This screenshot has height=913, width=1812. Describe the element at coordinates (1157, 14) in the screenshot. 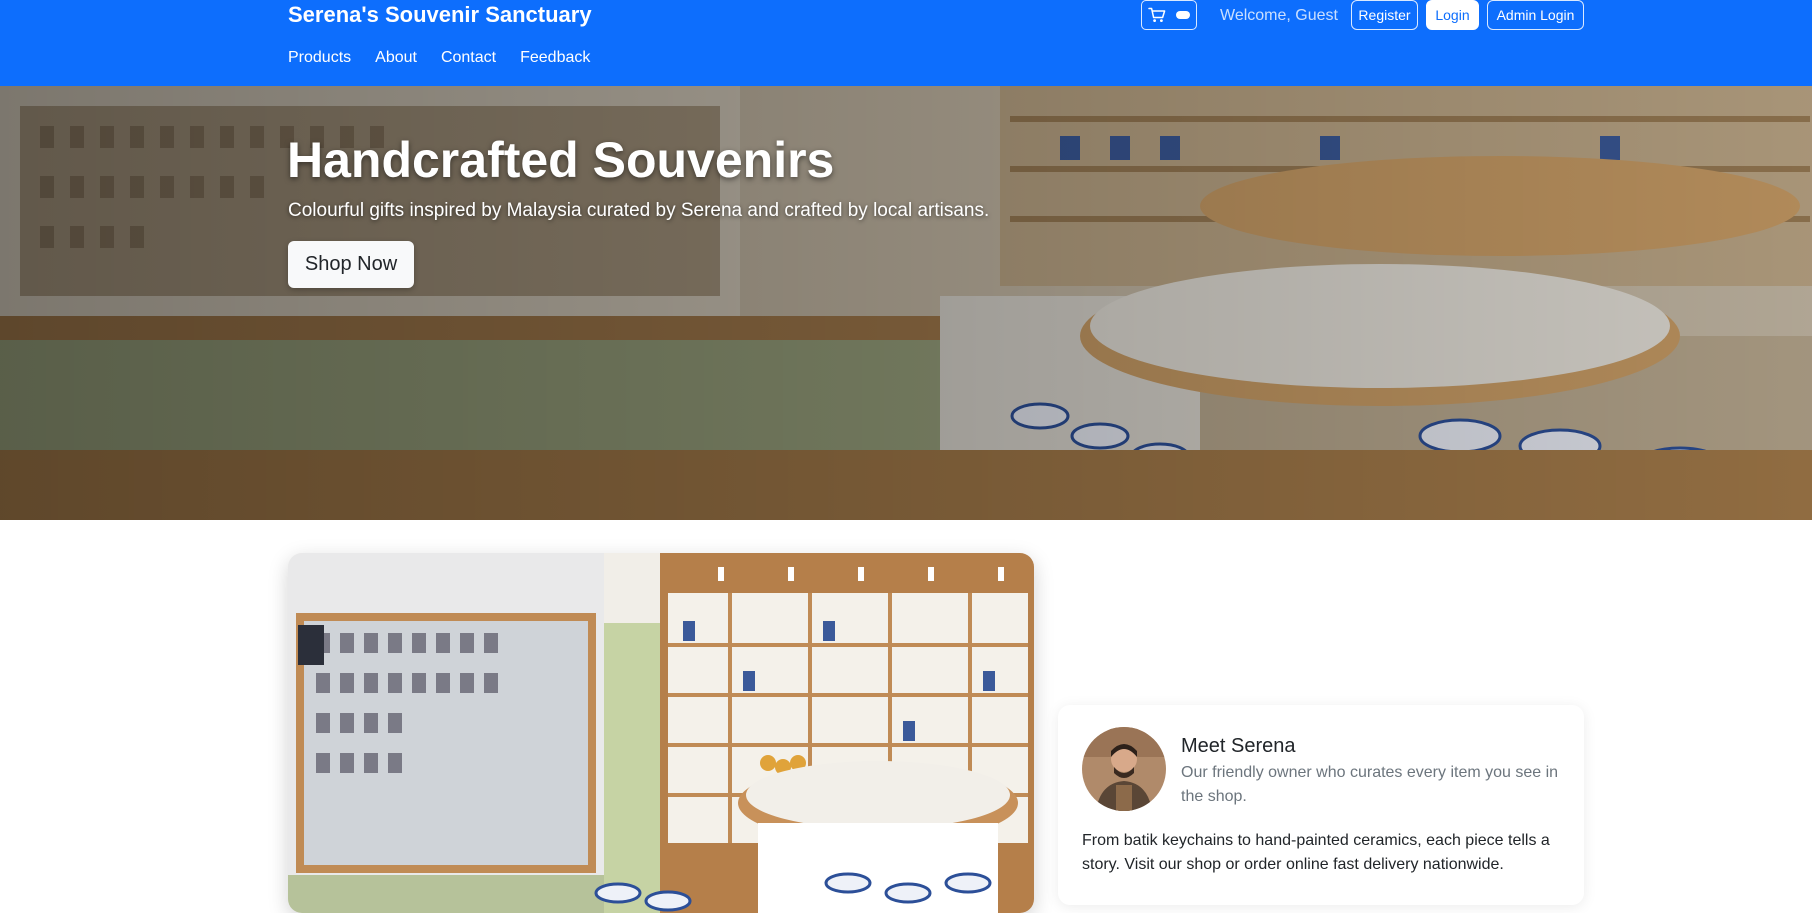

I see `cart-icon` at that location.